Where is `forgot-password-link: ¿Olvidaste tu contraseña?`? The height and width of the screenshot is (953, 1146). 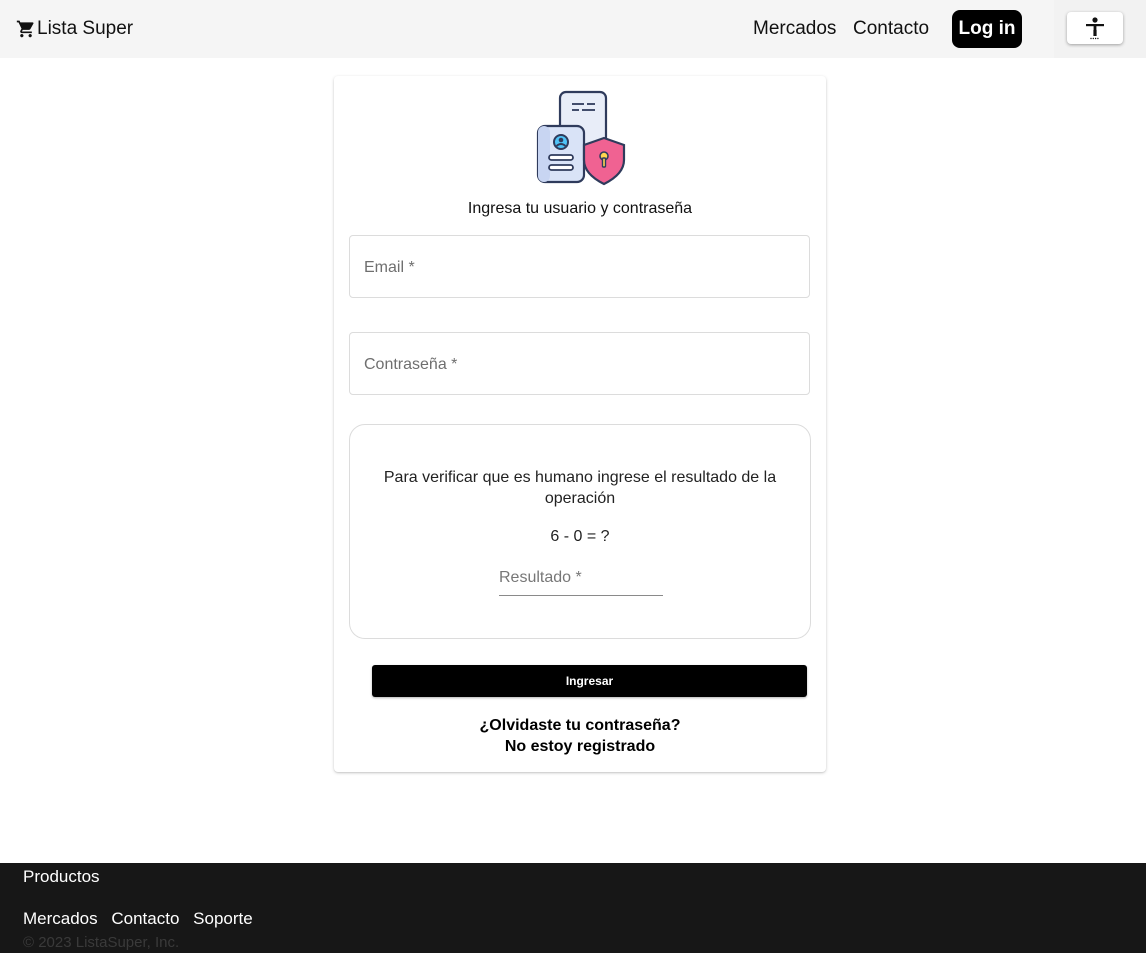 forgot-password-link: ¿Olvidaste tu contraseña? is located at coordinates (580, 726).